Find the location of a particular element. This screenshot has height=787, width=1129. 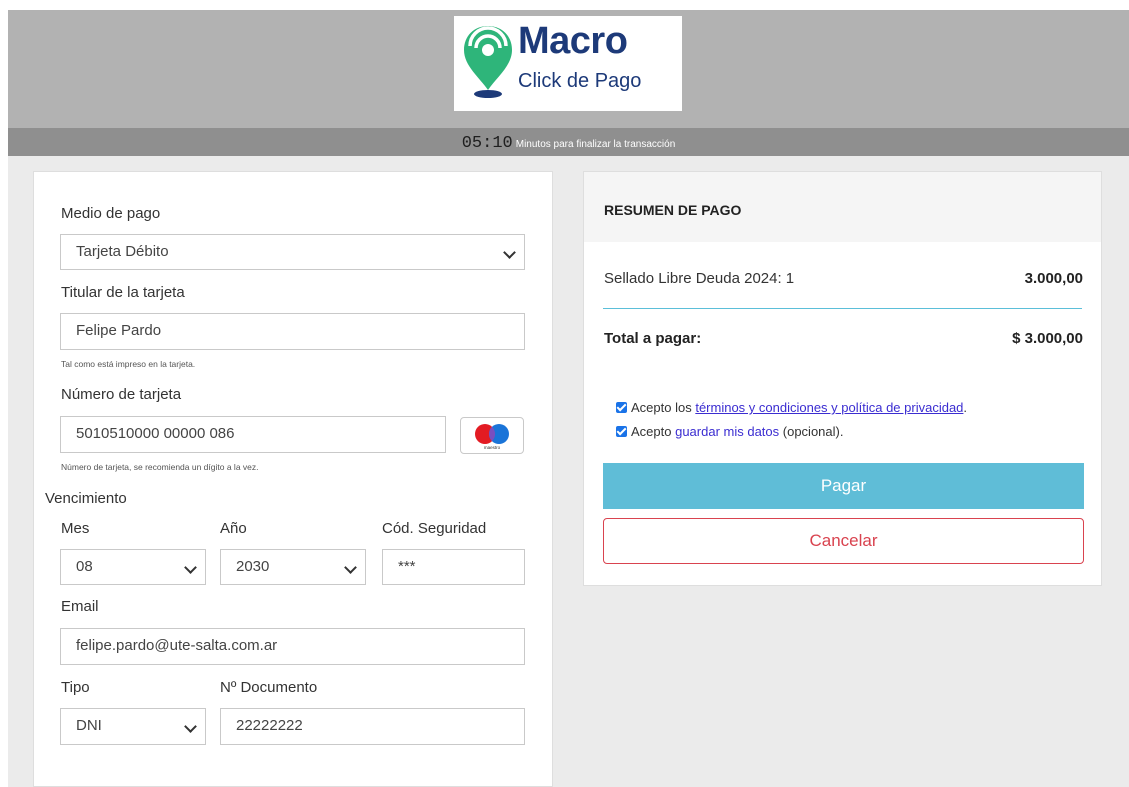

month-value: 08 is located at coordinates (84, 566).